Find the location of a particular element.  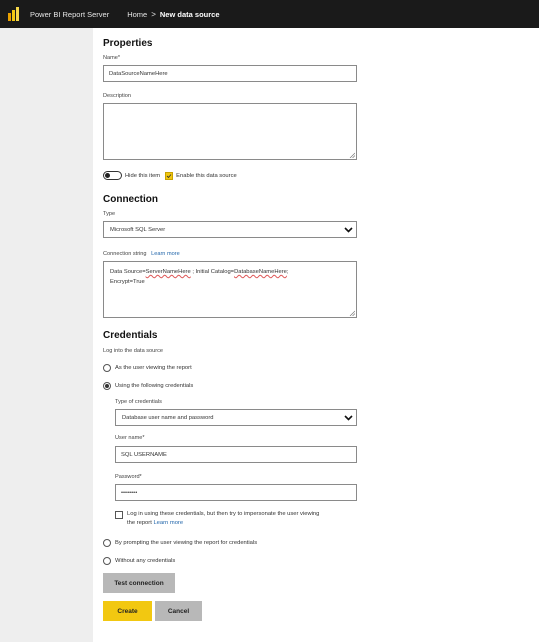

breadcrumb-current: New data source is located at coordinates (189, 14).